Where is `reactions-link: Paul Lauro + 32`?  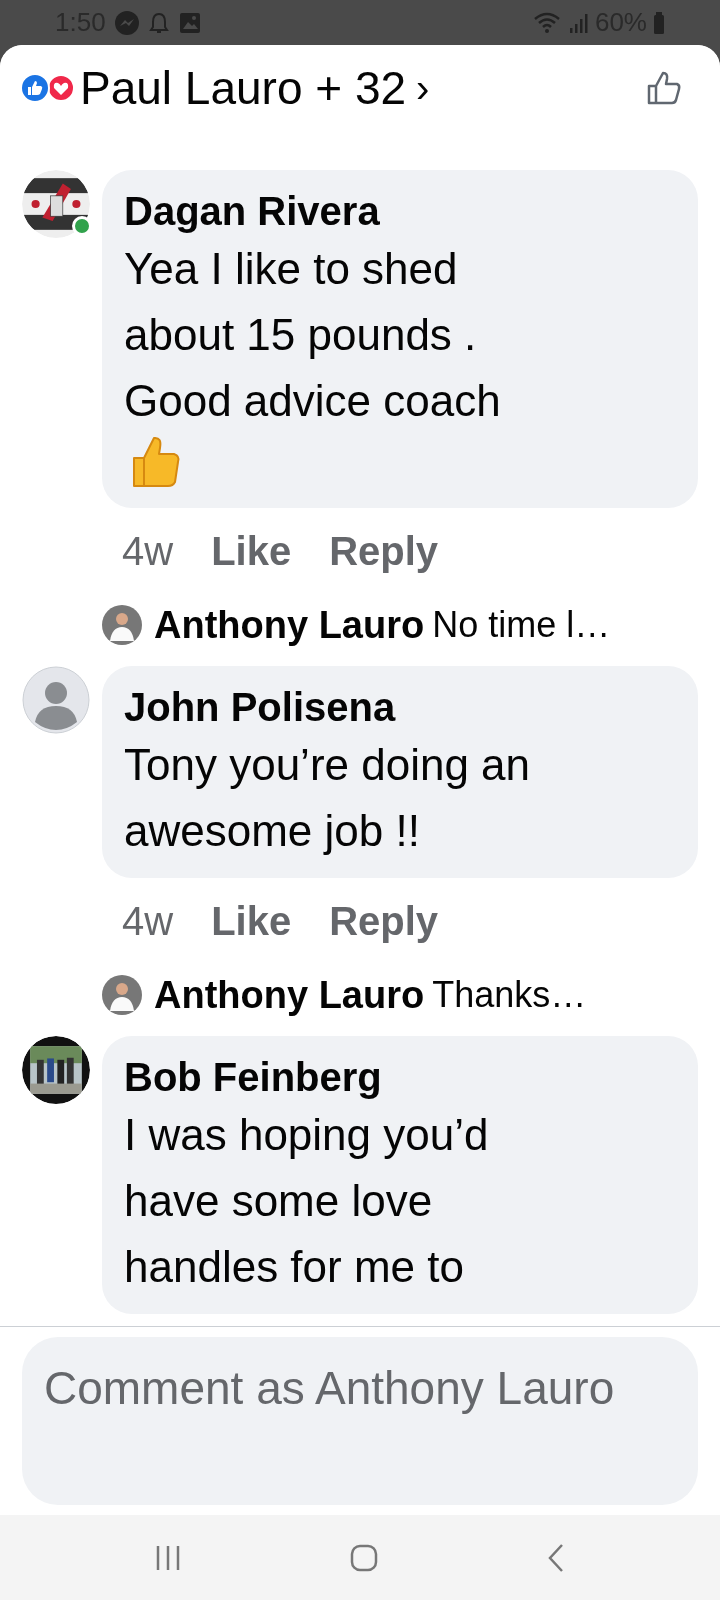
reactions-link: Paul Lauro + 32 is located at coordinates (243, 87).